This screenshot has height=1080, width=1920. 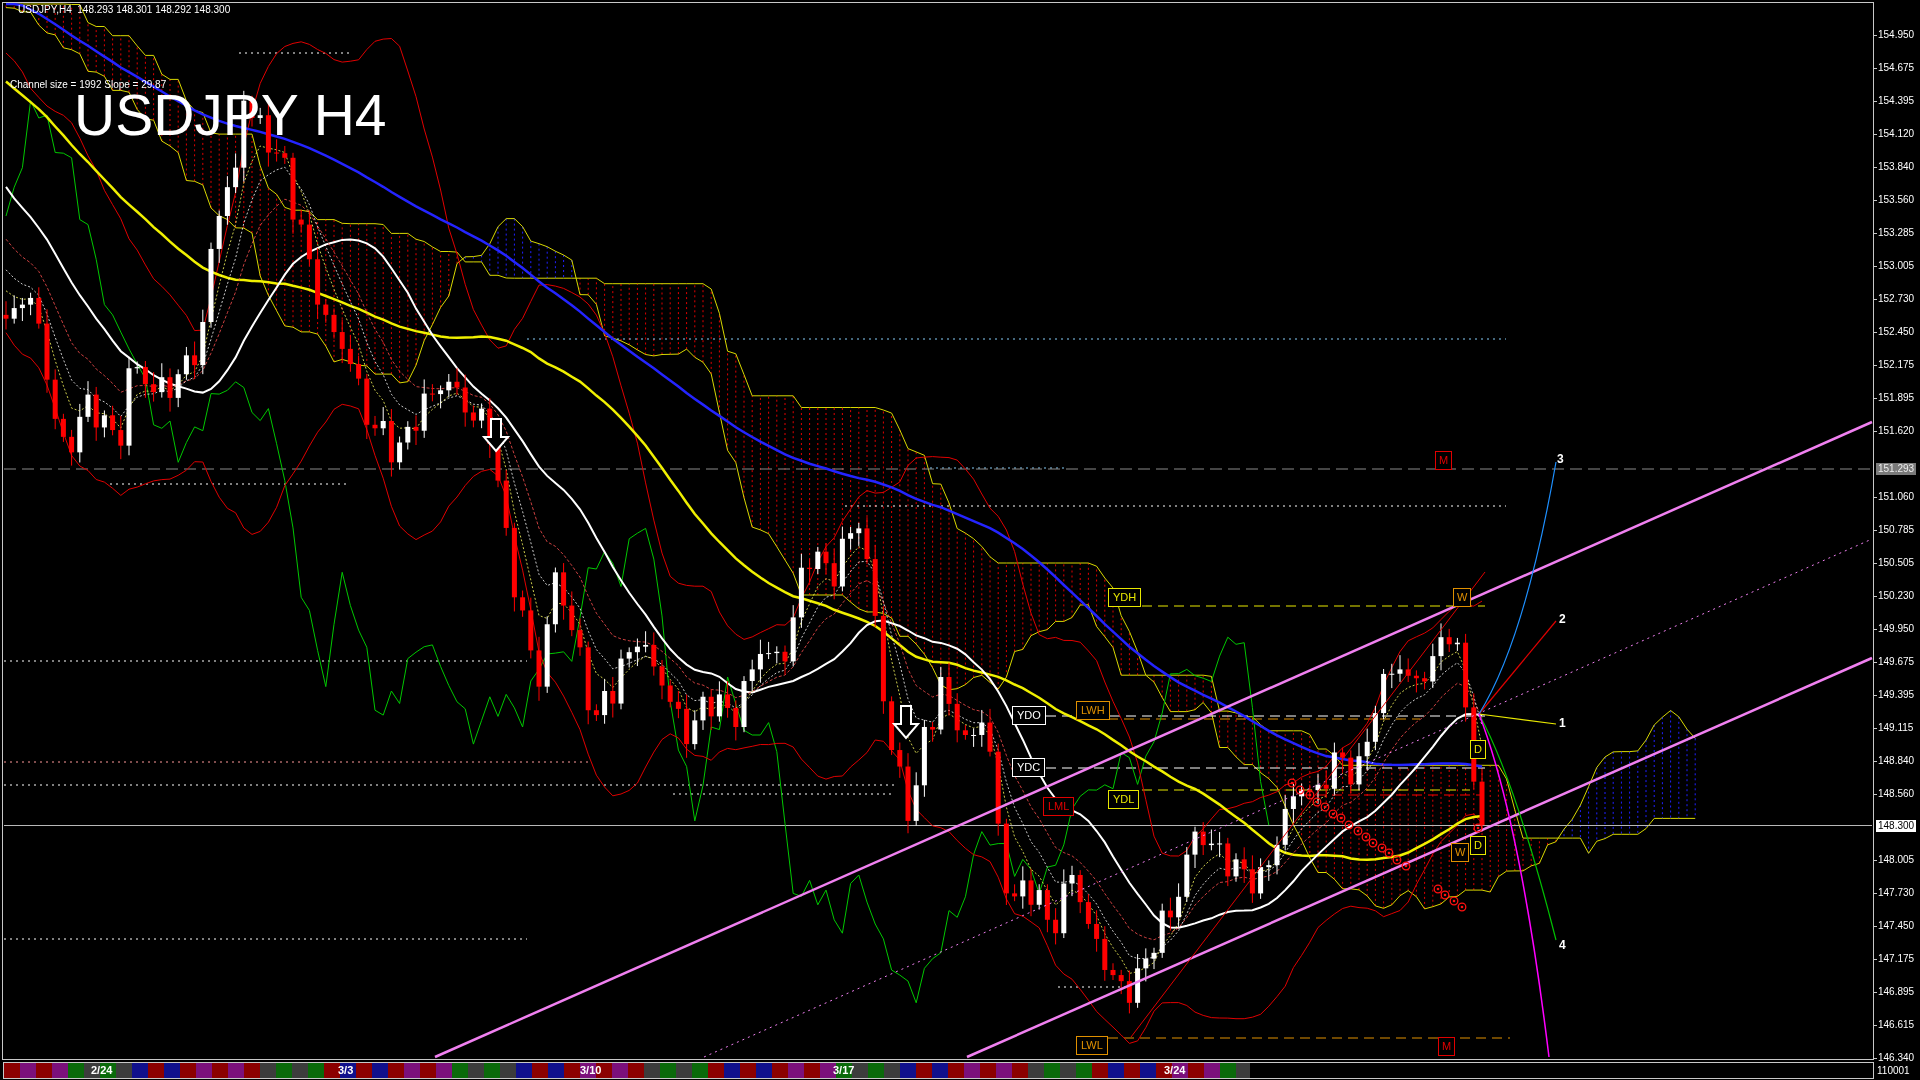 I want to click on price-label: 150.230, so click(x=1896, y=596).